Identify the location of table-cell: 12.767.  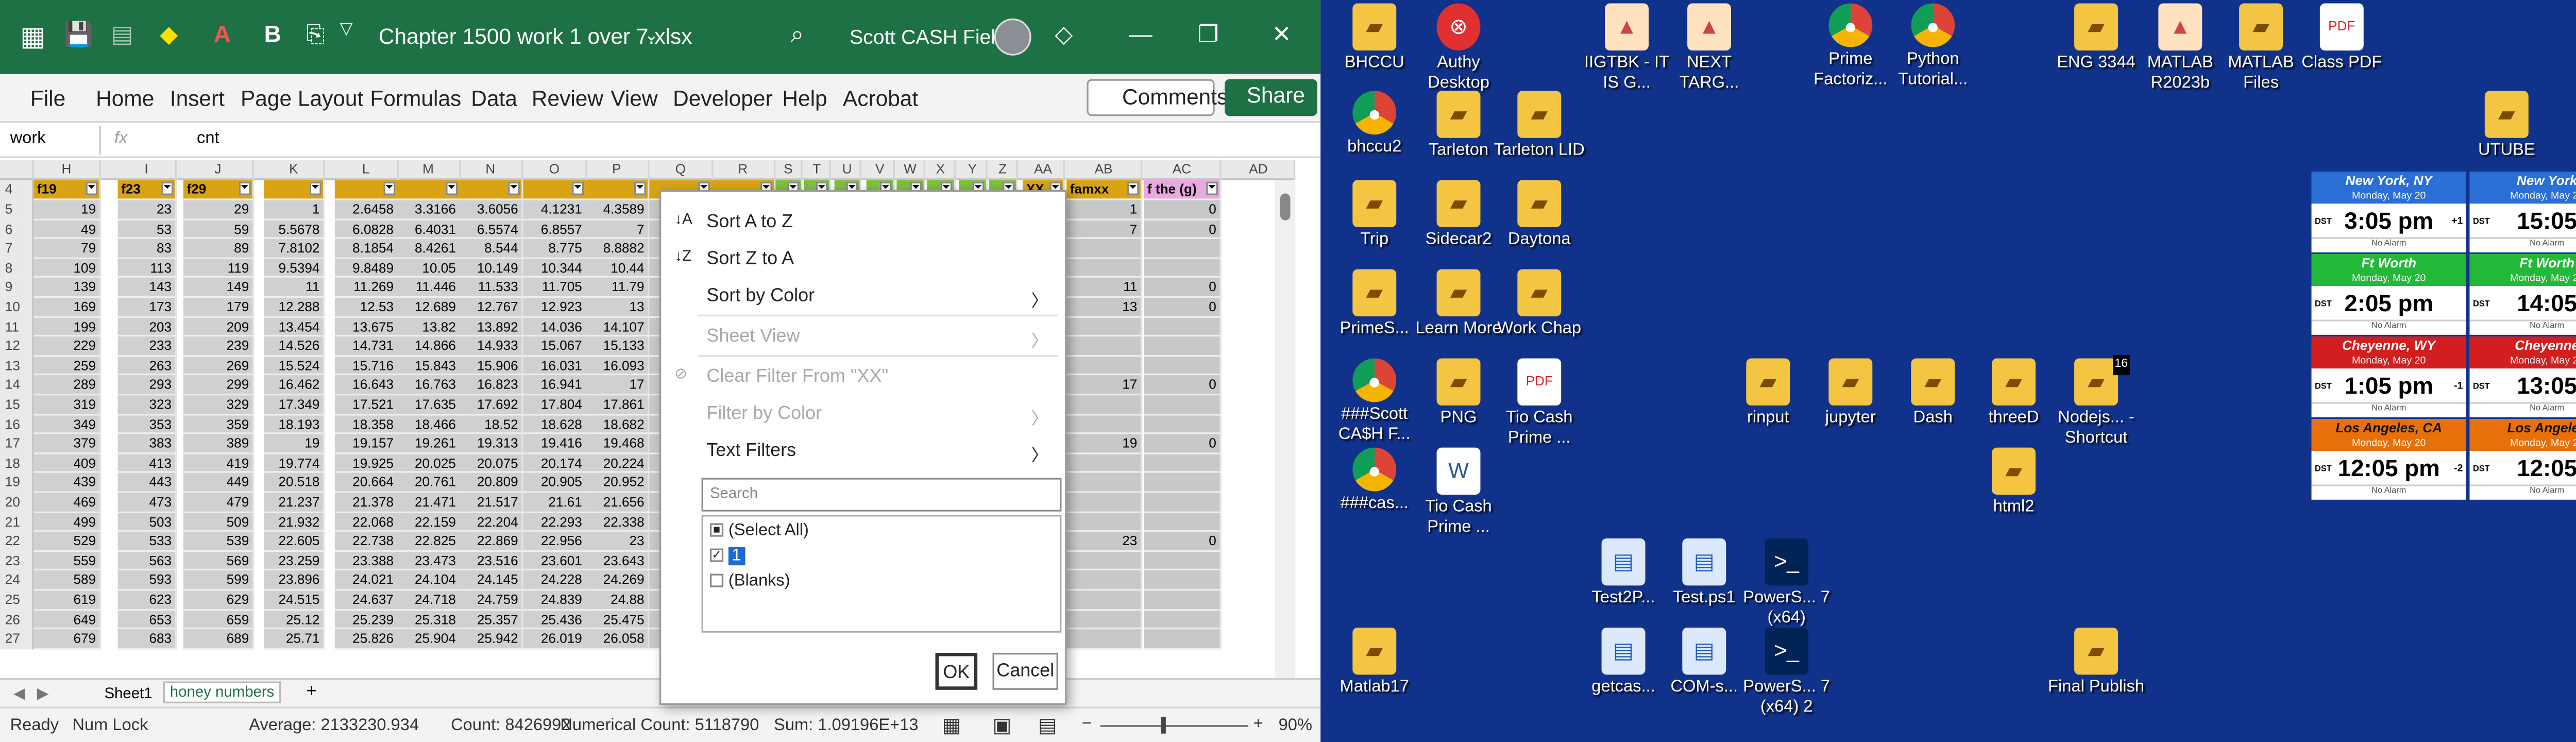
(491, 307).